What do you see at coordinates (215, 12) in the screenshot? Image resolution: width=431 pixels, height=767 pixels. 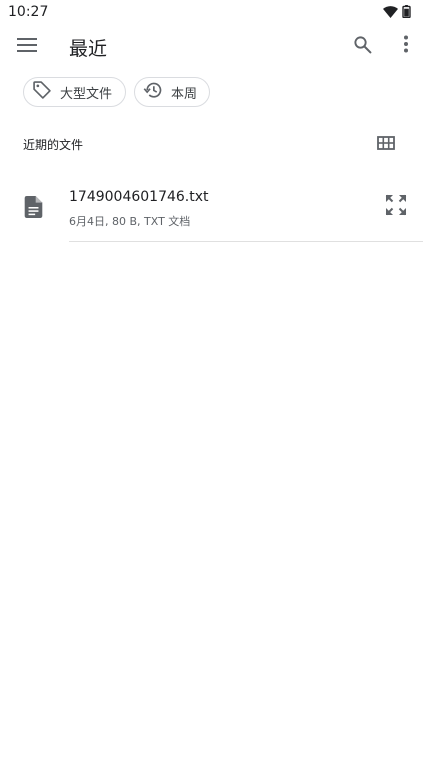 I see `status-bar: 10:27` at bounding box center [215, 12].